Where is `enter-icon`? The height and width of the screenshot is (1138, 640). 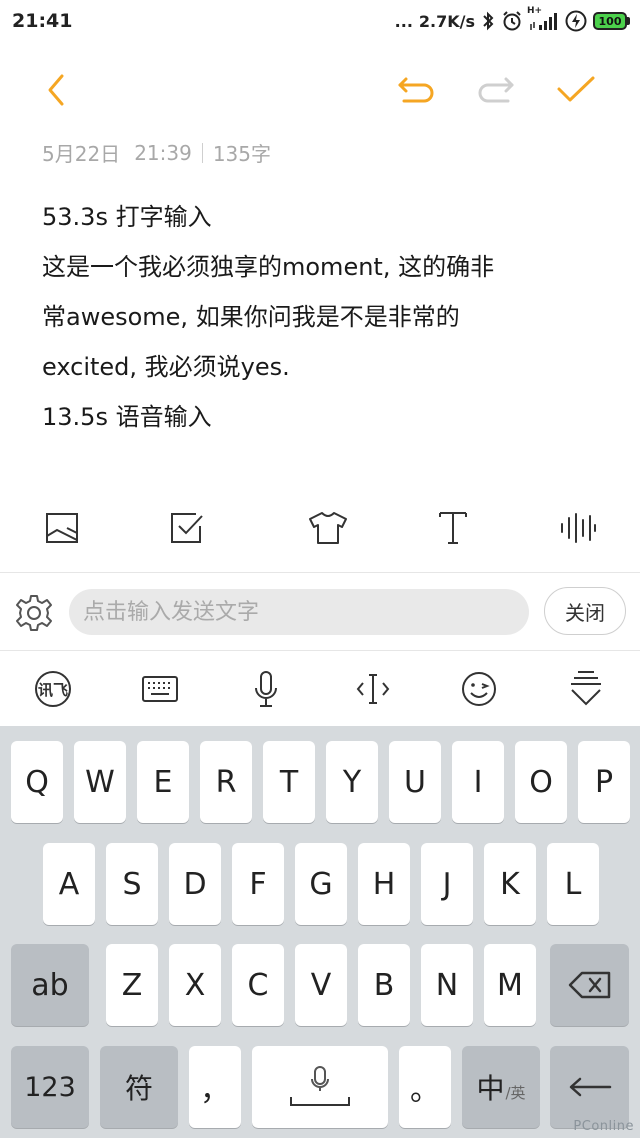 enter-icon is located at coordinates (590, 1087).